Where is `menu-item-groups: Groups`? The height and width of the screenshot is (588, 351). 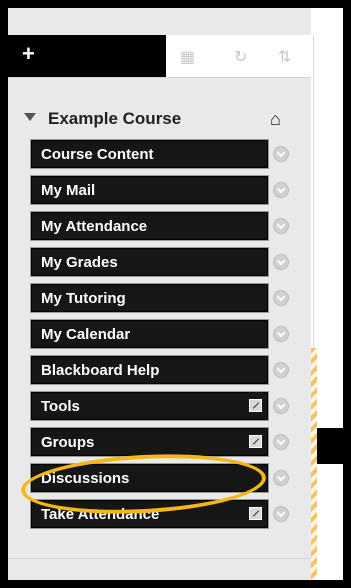 menu-item-groups: Groups is located at coordinates (149, 442).